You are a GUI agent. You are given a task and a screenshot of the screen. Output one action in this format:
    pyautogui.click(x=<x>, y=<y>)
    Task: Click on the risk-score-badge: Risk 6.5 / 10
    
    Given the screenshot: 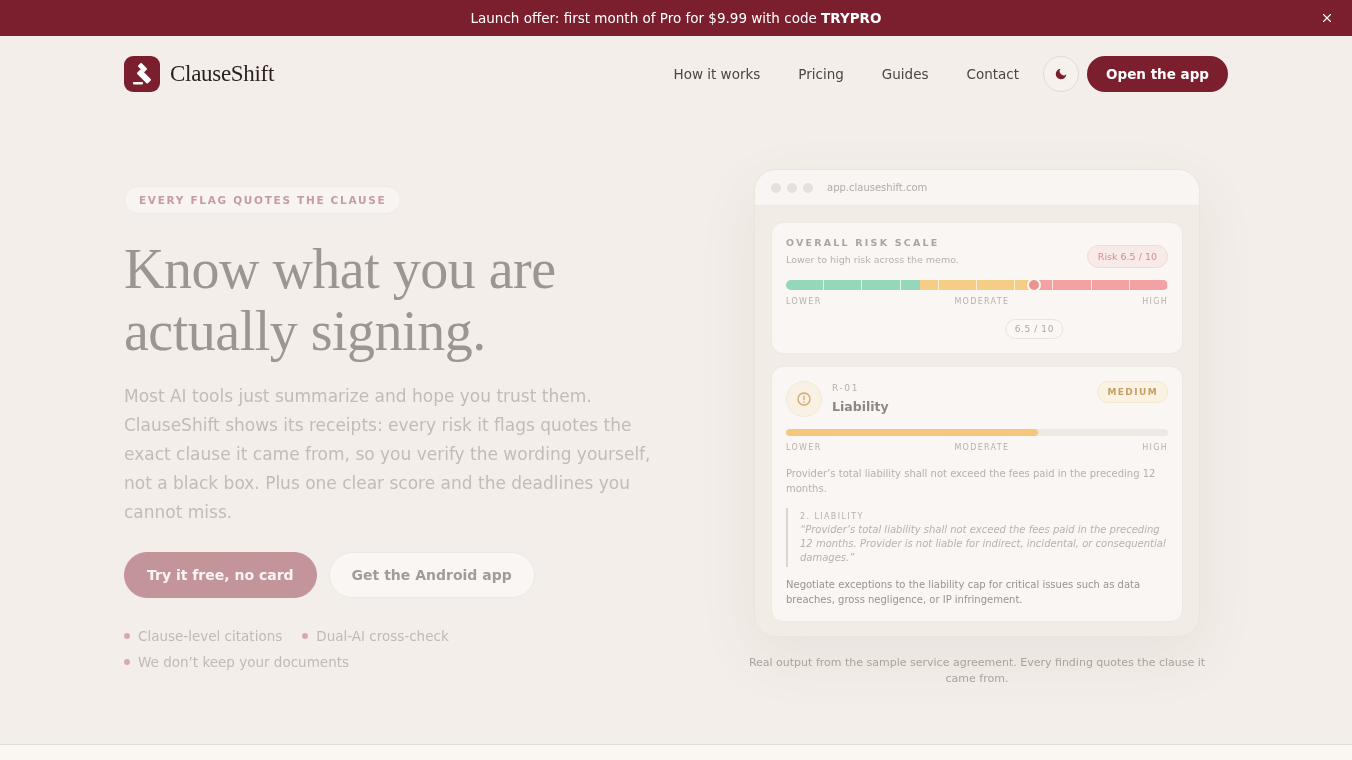 What is the action you would take?
    pyautogui.click(x=1127, y=256)
    